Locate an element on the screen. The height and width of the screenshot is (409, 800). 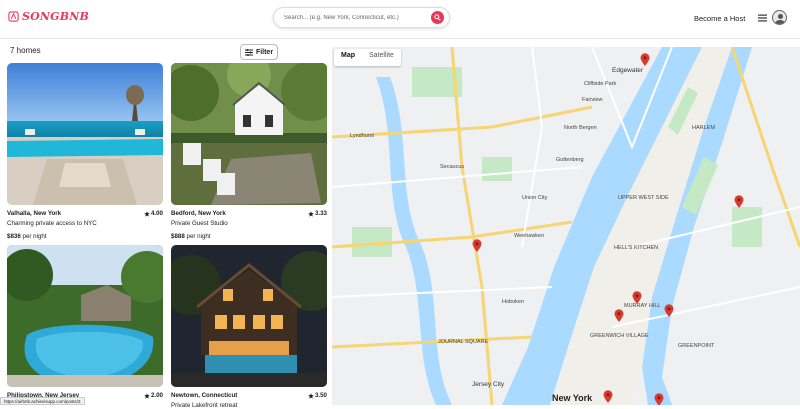
listing-price: $836 per night is located at coordinates (85, 236).